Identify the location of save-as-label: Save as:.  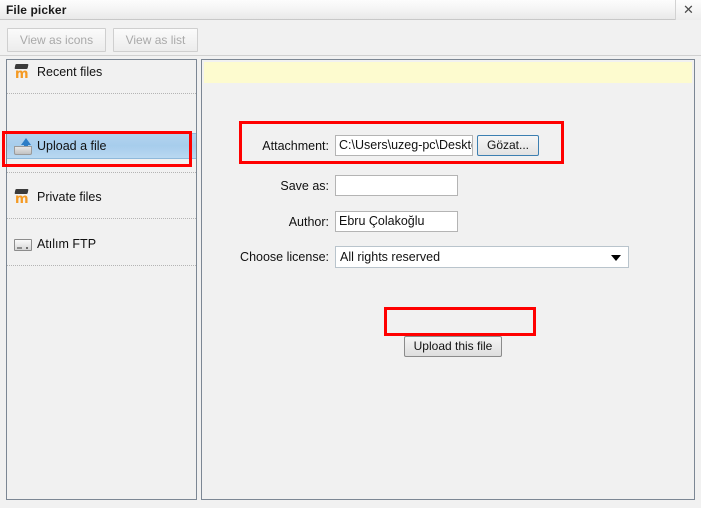
(304, 186).